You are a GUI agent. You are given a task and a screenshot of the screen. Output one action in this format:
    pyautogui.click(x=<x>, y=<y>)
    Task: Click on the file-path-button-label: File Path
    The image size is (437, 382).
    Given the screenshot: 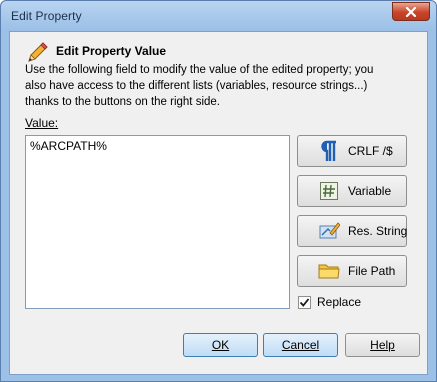 What is the action you would take?
    pyautogui.click(x=372, y=271)
    